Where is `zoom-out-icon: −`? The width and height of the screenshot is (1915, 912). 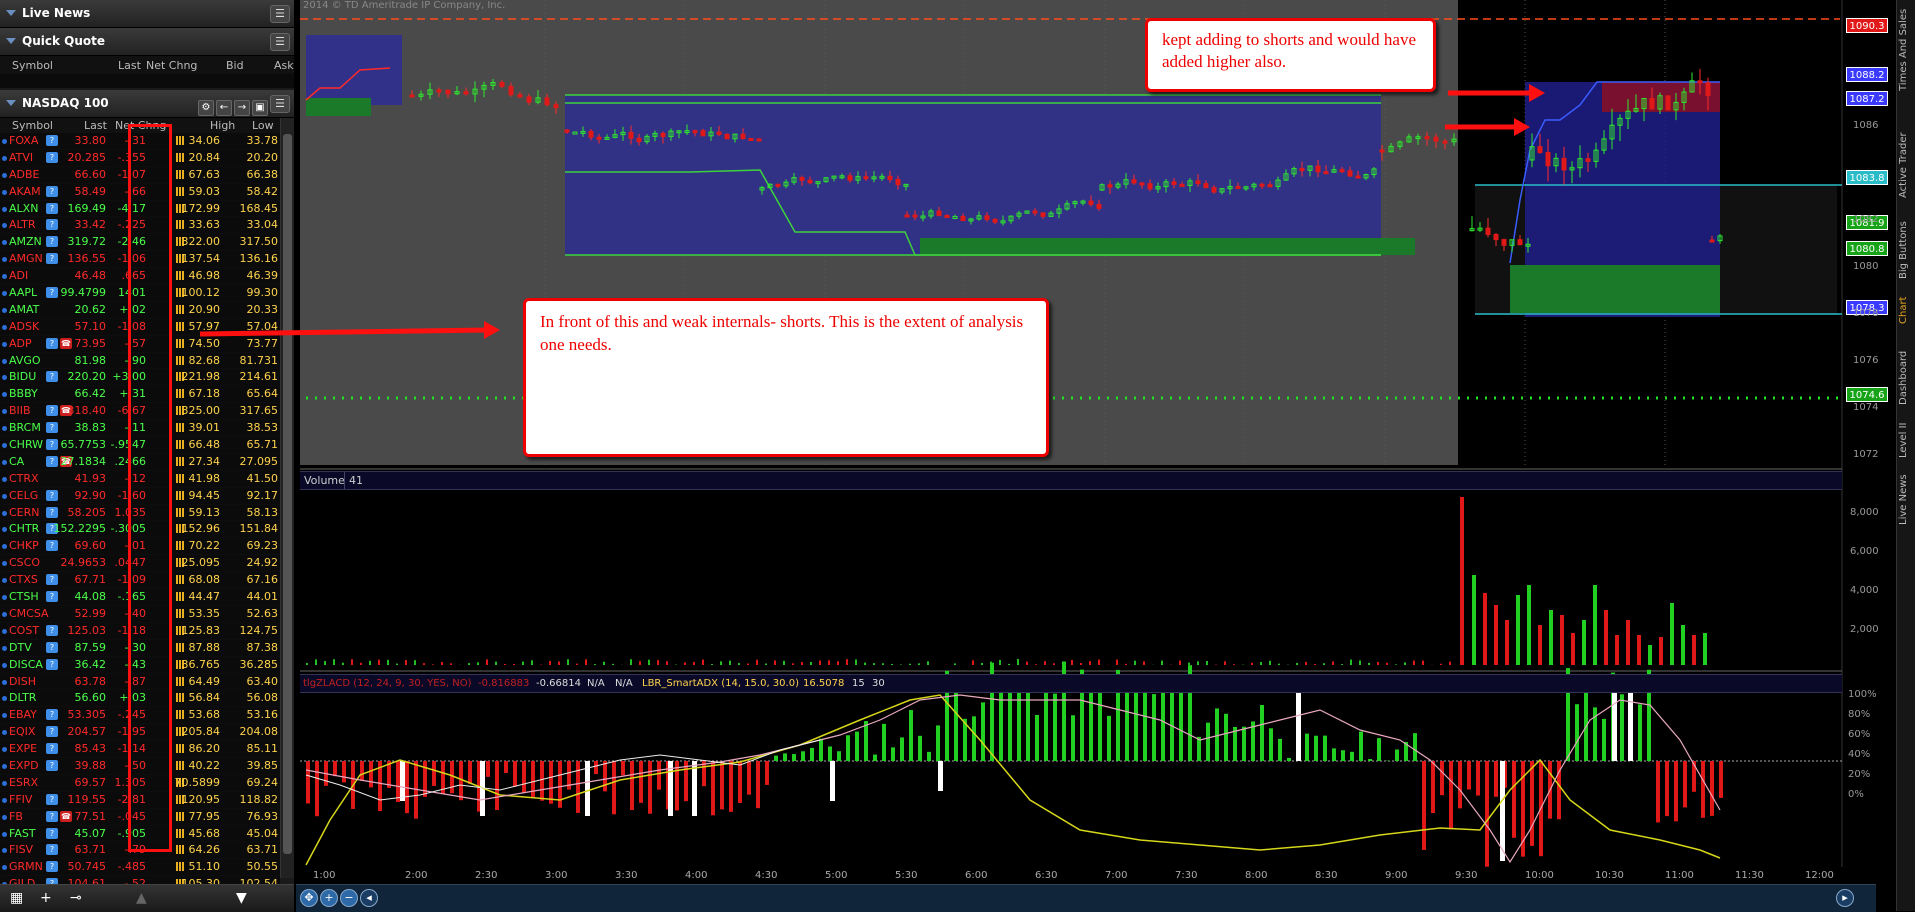
zoom-out-icon: − is located at coordinates (349, 898).